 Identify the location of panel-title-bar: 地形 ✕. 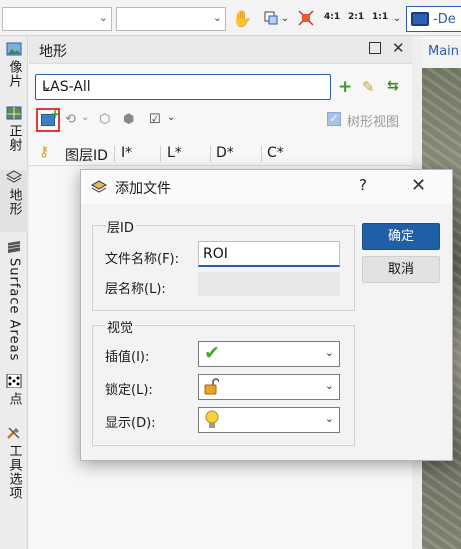
(220, 50).